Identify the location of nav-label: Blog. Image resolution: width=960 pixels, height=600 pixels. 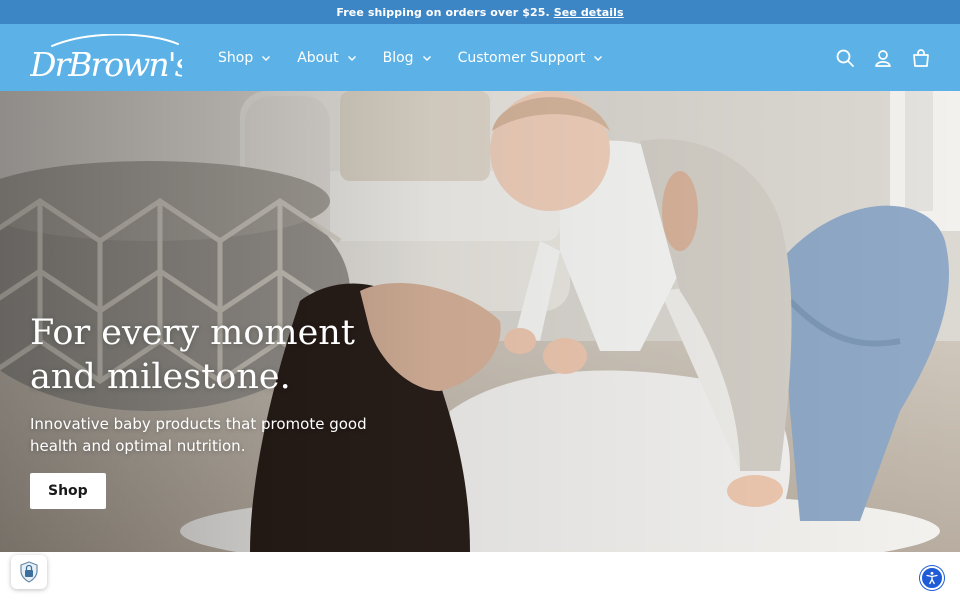
(398, 57).